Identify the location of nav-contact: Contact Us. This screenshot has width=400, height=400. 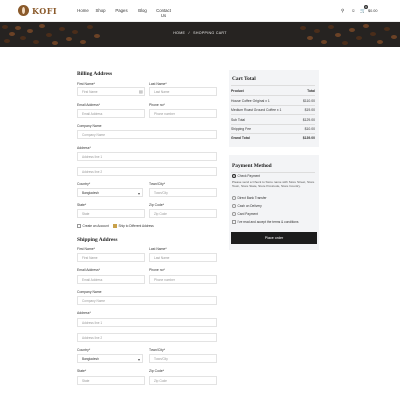
(163, 13).